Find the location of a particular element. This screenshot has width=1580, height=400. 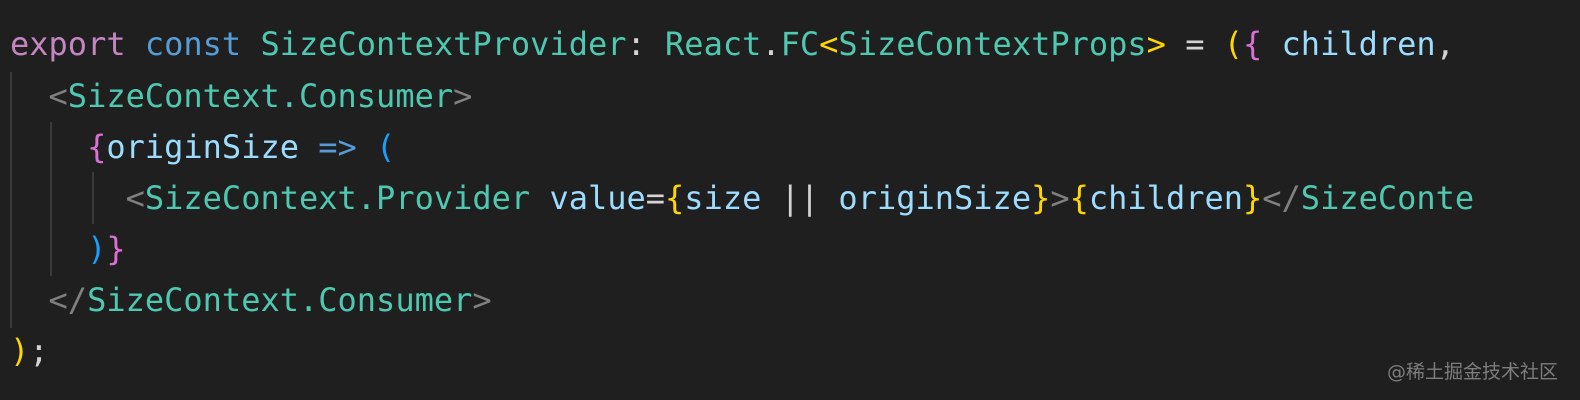

code-line-2: <SizeContext.Consumer> is located at coordinates (241, 96).